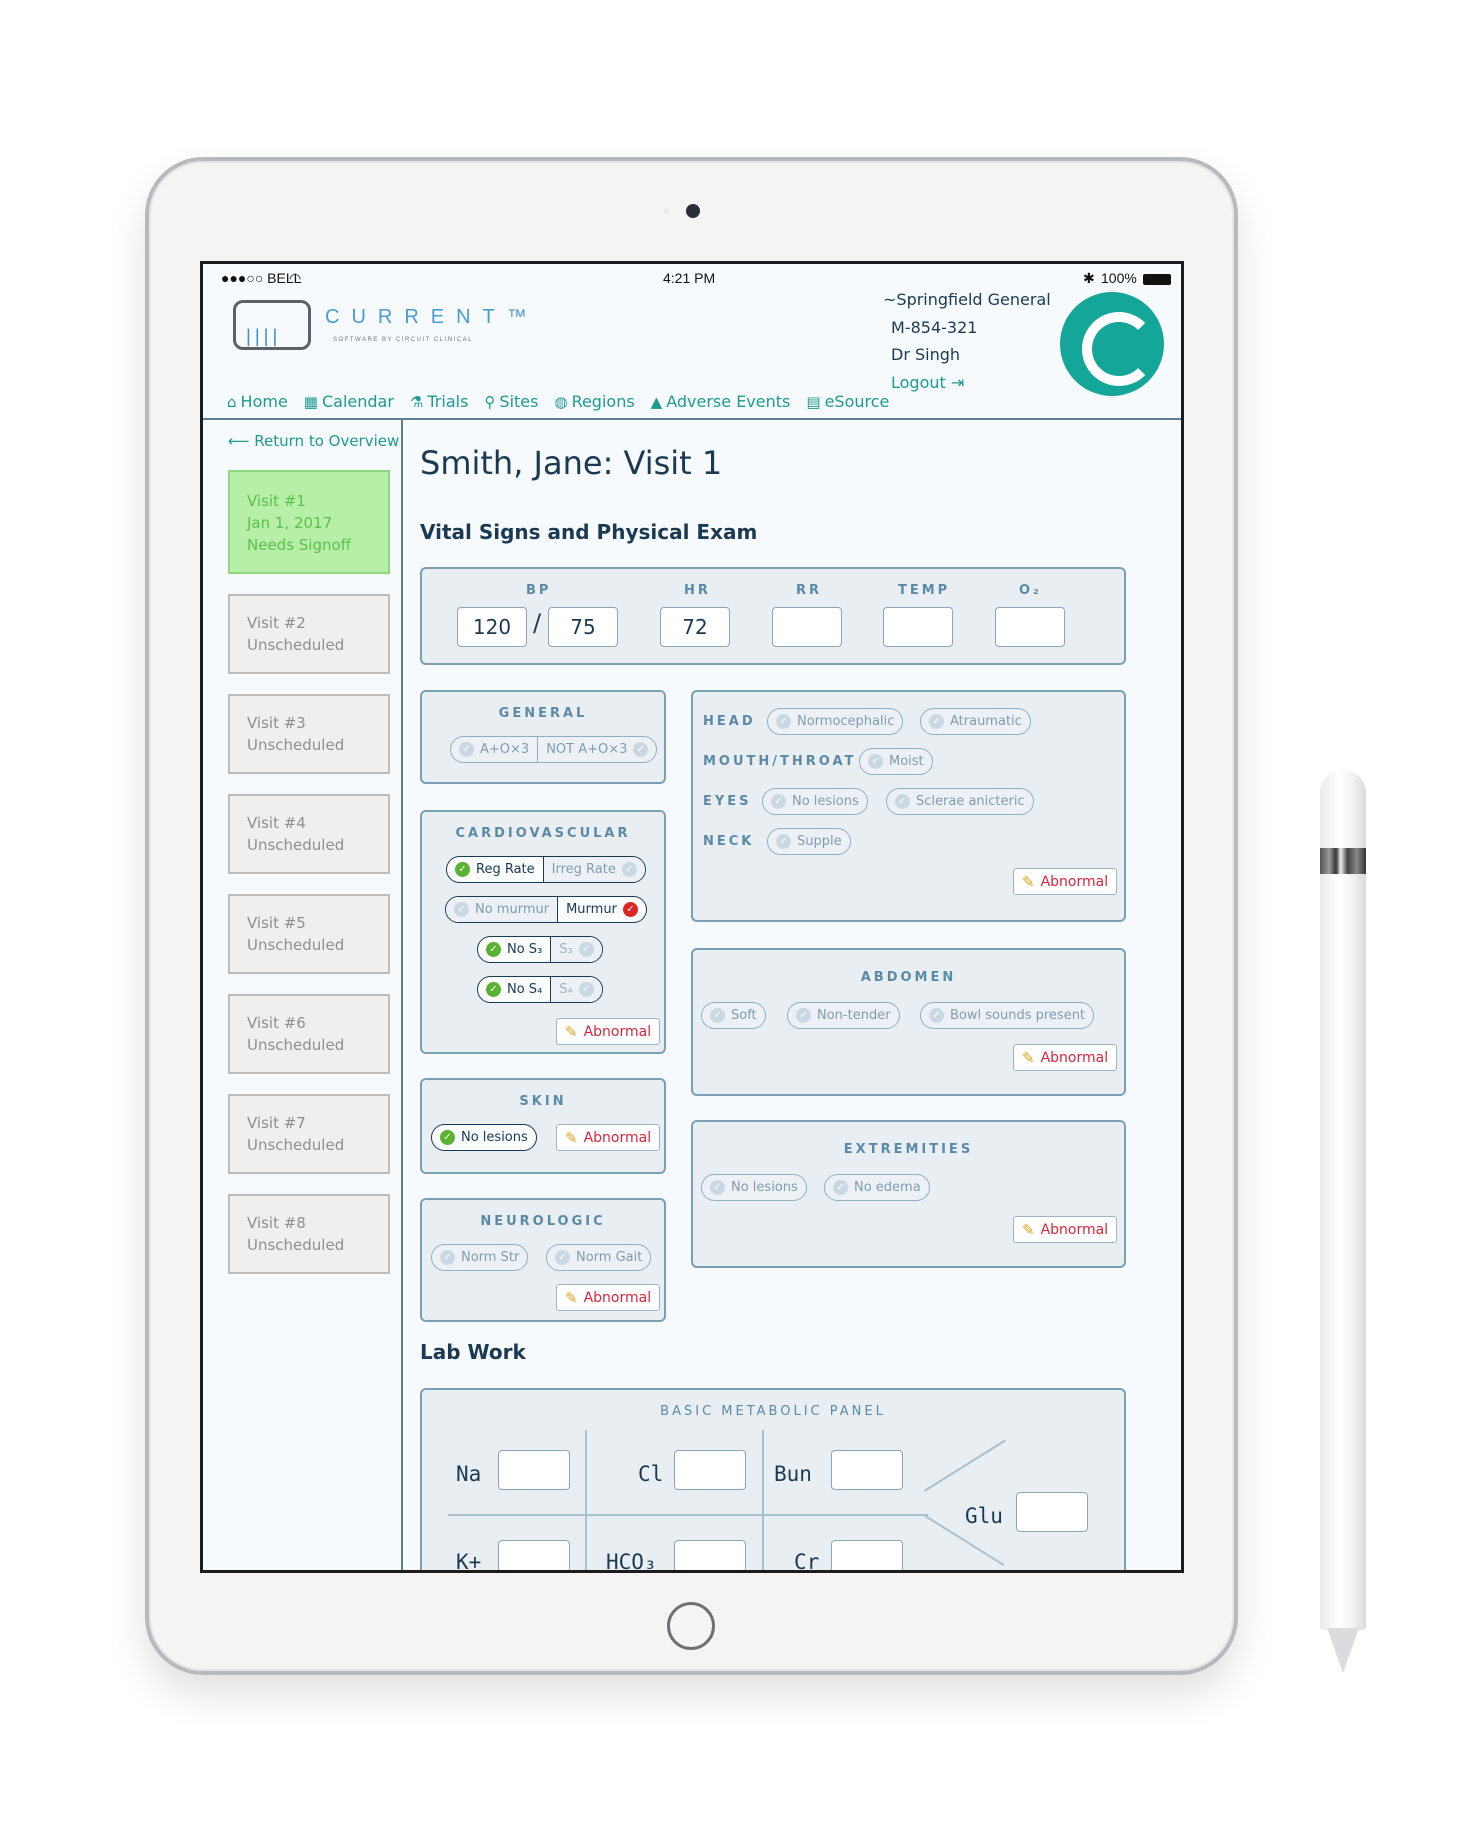  I want to click on visit-card-4: Visit #4 Unscheduled, so click(309, 834).